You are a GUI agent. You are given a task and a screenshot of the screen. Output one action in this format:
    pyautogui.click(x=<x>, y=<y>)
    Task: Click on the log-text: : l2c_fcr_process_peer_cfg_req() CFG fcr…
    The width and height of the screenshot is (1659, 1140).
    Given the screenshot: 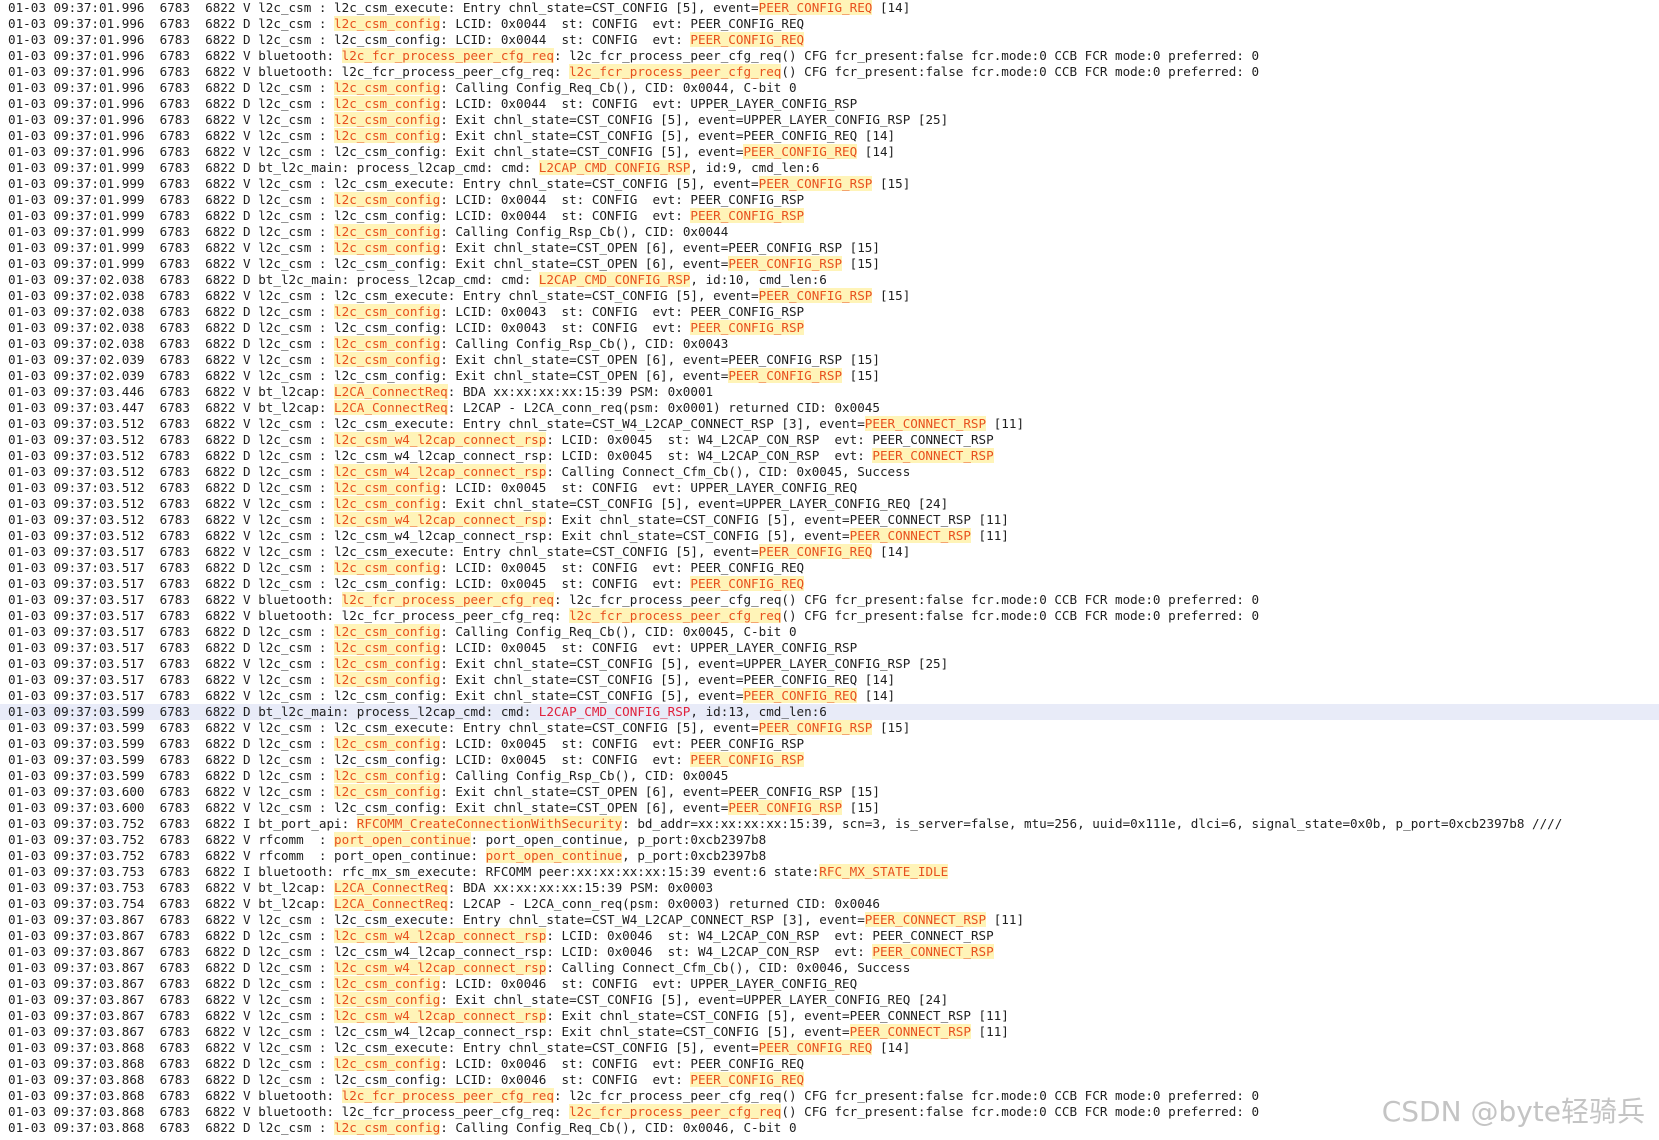 What is the action you would take?
    pyautogui.click(x=906, y=599)
    